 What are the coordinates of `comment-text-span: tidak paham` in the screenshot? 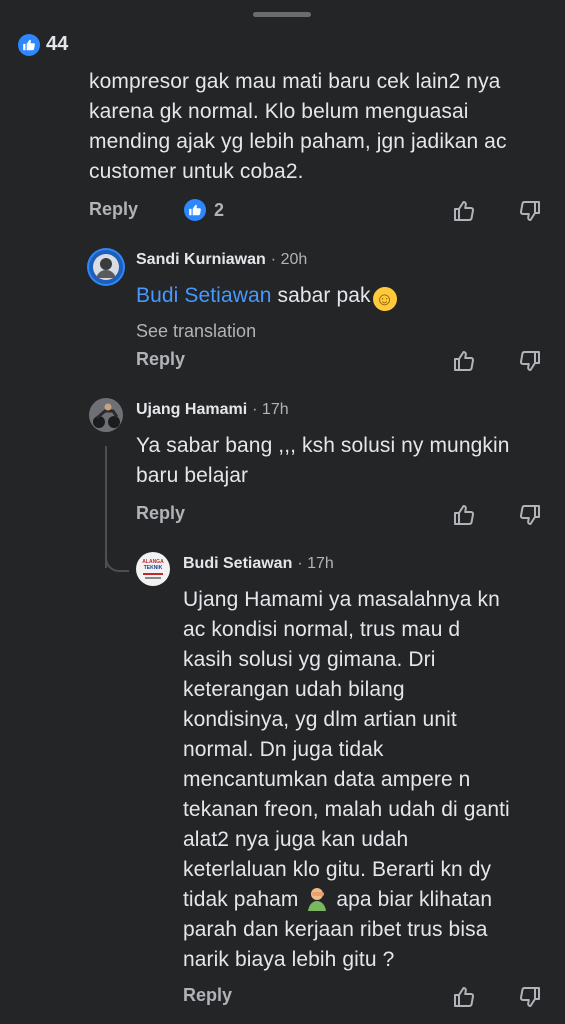 It's located at (244, 899).